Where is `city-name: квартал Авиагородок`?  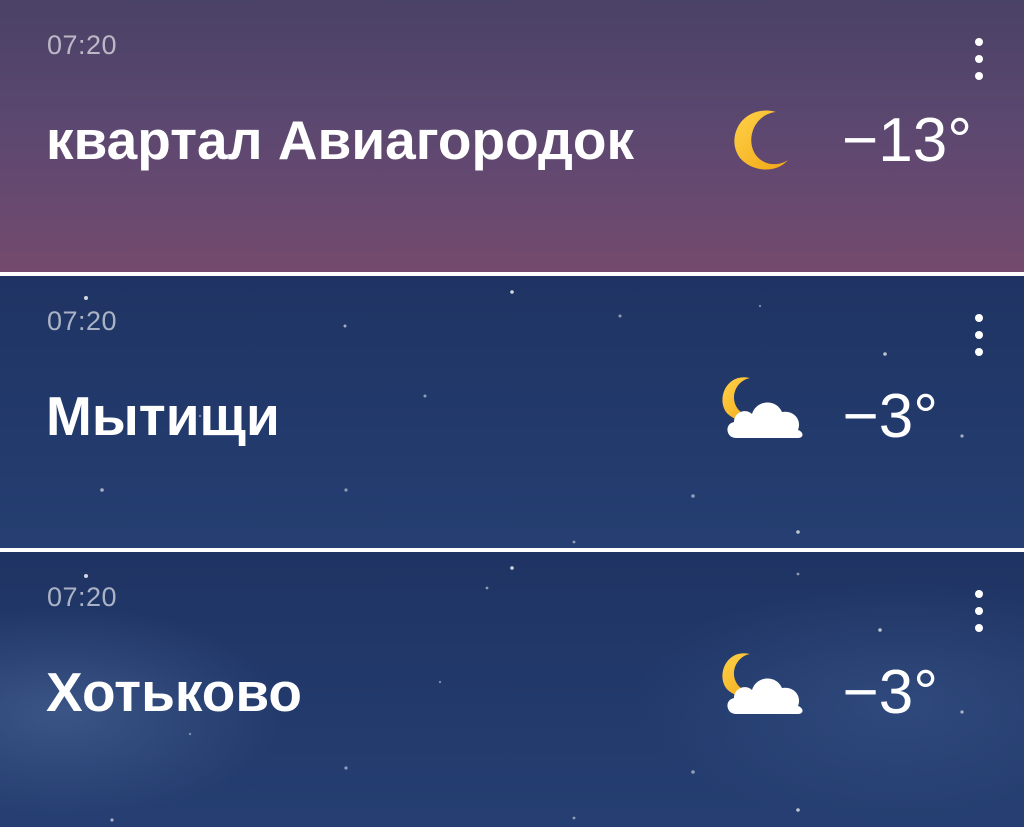 city-name: квартал Авиагородок is located at coordinates (340, 140).